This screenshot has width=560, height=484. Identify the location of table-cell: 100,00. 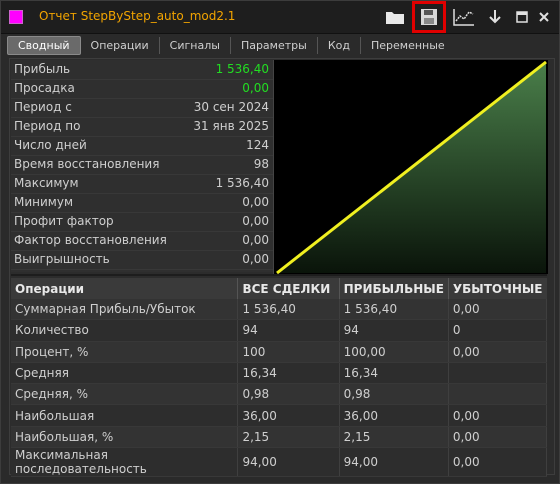
(394, 352).